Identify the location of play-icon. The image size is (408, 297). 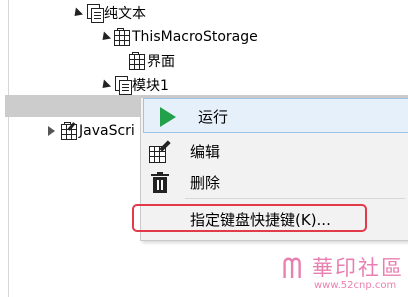
(168, 116).